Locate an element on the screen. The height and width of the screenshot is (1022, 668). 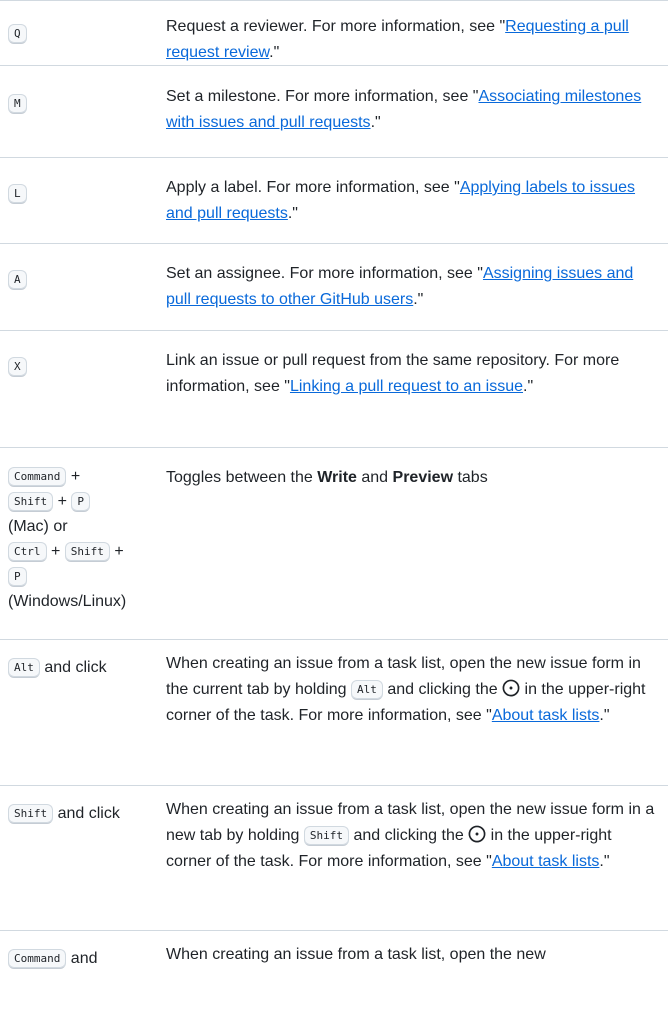
key-suffix: and is located at coordinates (82, 958).